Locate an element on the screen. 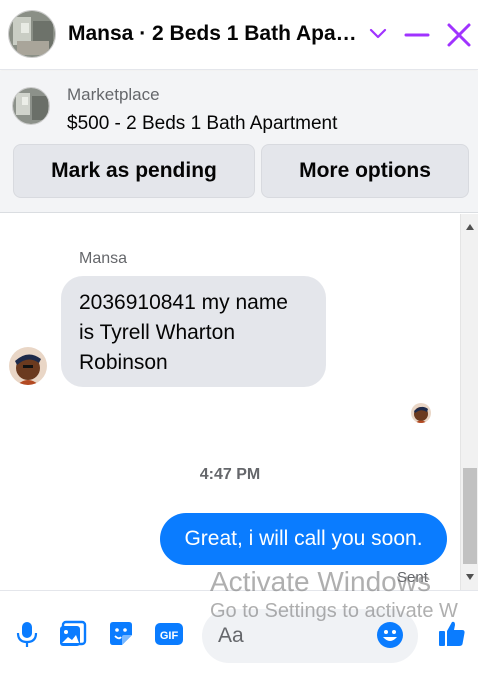 This screenshot has width=478, height=676. sender-name: Mansa is located at coordinates (103, 258).